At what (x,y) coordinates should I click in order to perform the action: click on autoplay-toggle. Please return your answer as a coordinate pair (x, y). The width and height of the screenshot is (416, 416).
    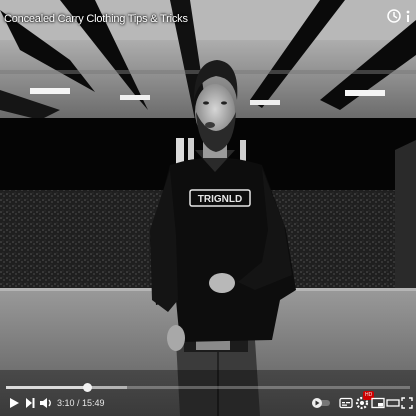
    Looking at the image, I should click on (322, 403).